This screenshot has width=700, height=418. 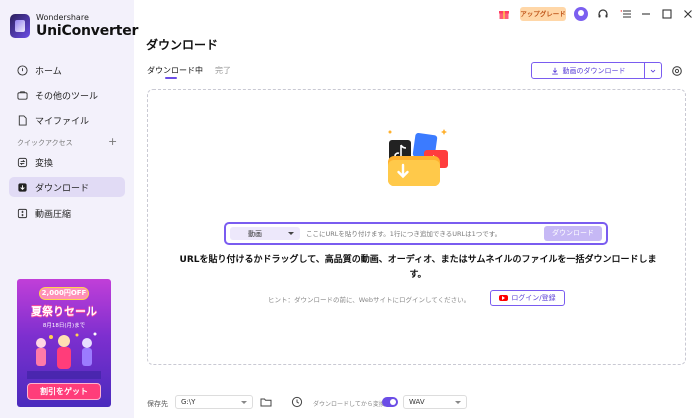 What do you see at coordinates (64, 311) in the screenshot?
I see `promo-title: 夏祭りセール` at bounding box center [64, 311].